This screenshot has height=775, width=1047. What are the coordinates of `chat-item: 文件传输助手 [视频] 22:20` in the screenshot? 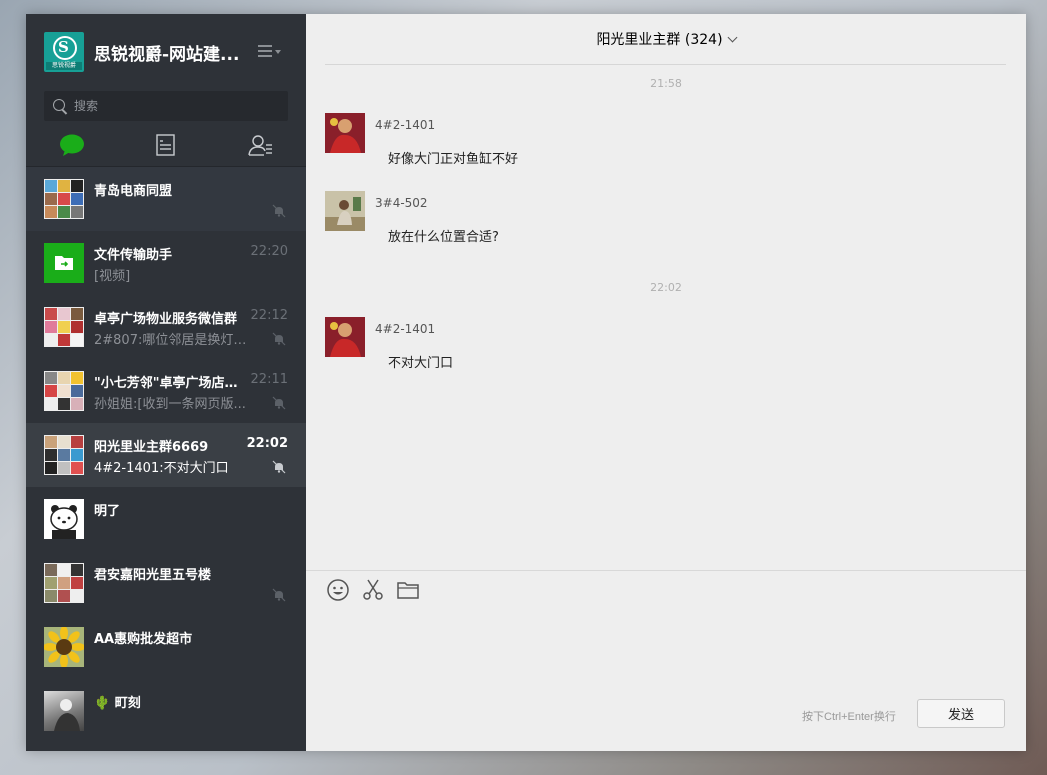 It's located at (166, 263).